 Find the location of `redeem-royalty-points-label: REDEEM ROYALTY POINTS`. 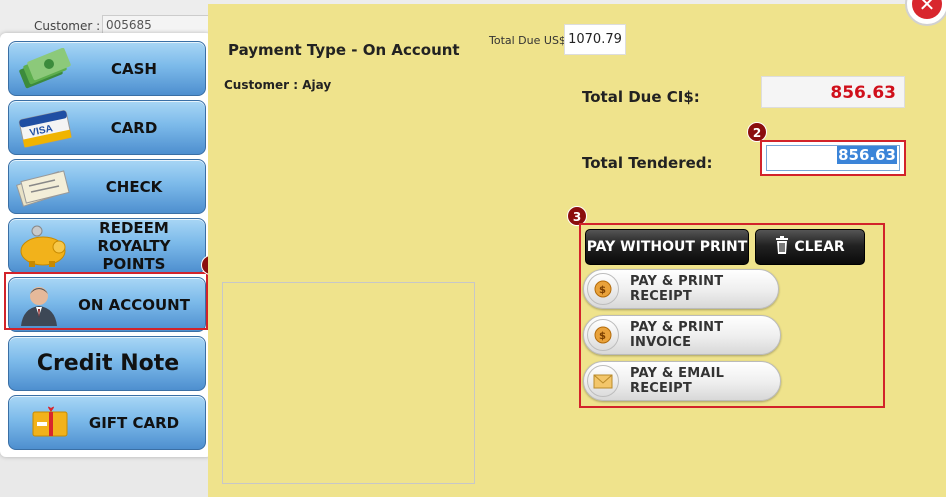

redeem-royalty-points-label: REDEEM ROYALTY POINTS is located at coordinates (134, 245).